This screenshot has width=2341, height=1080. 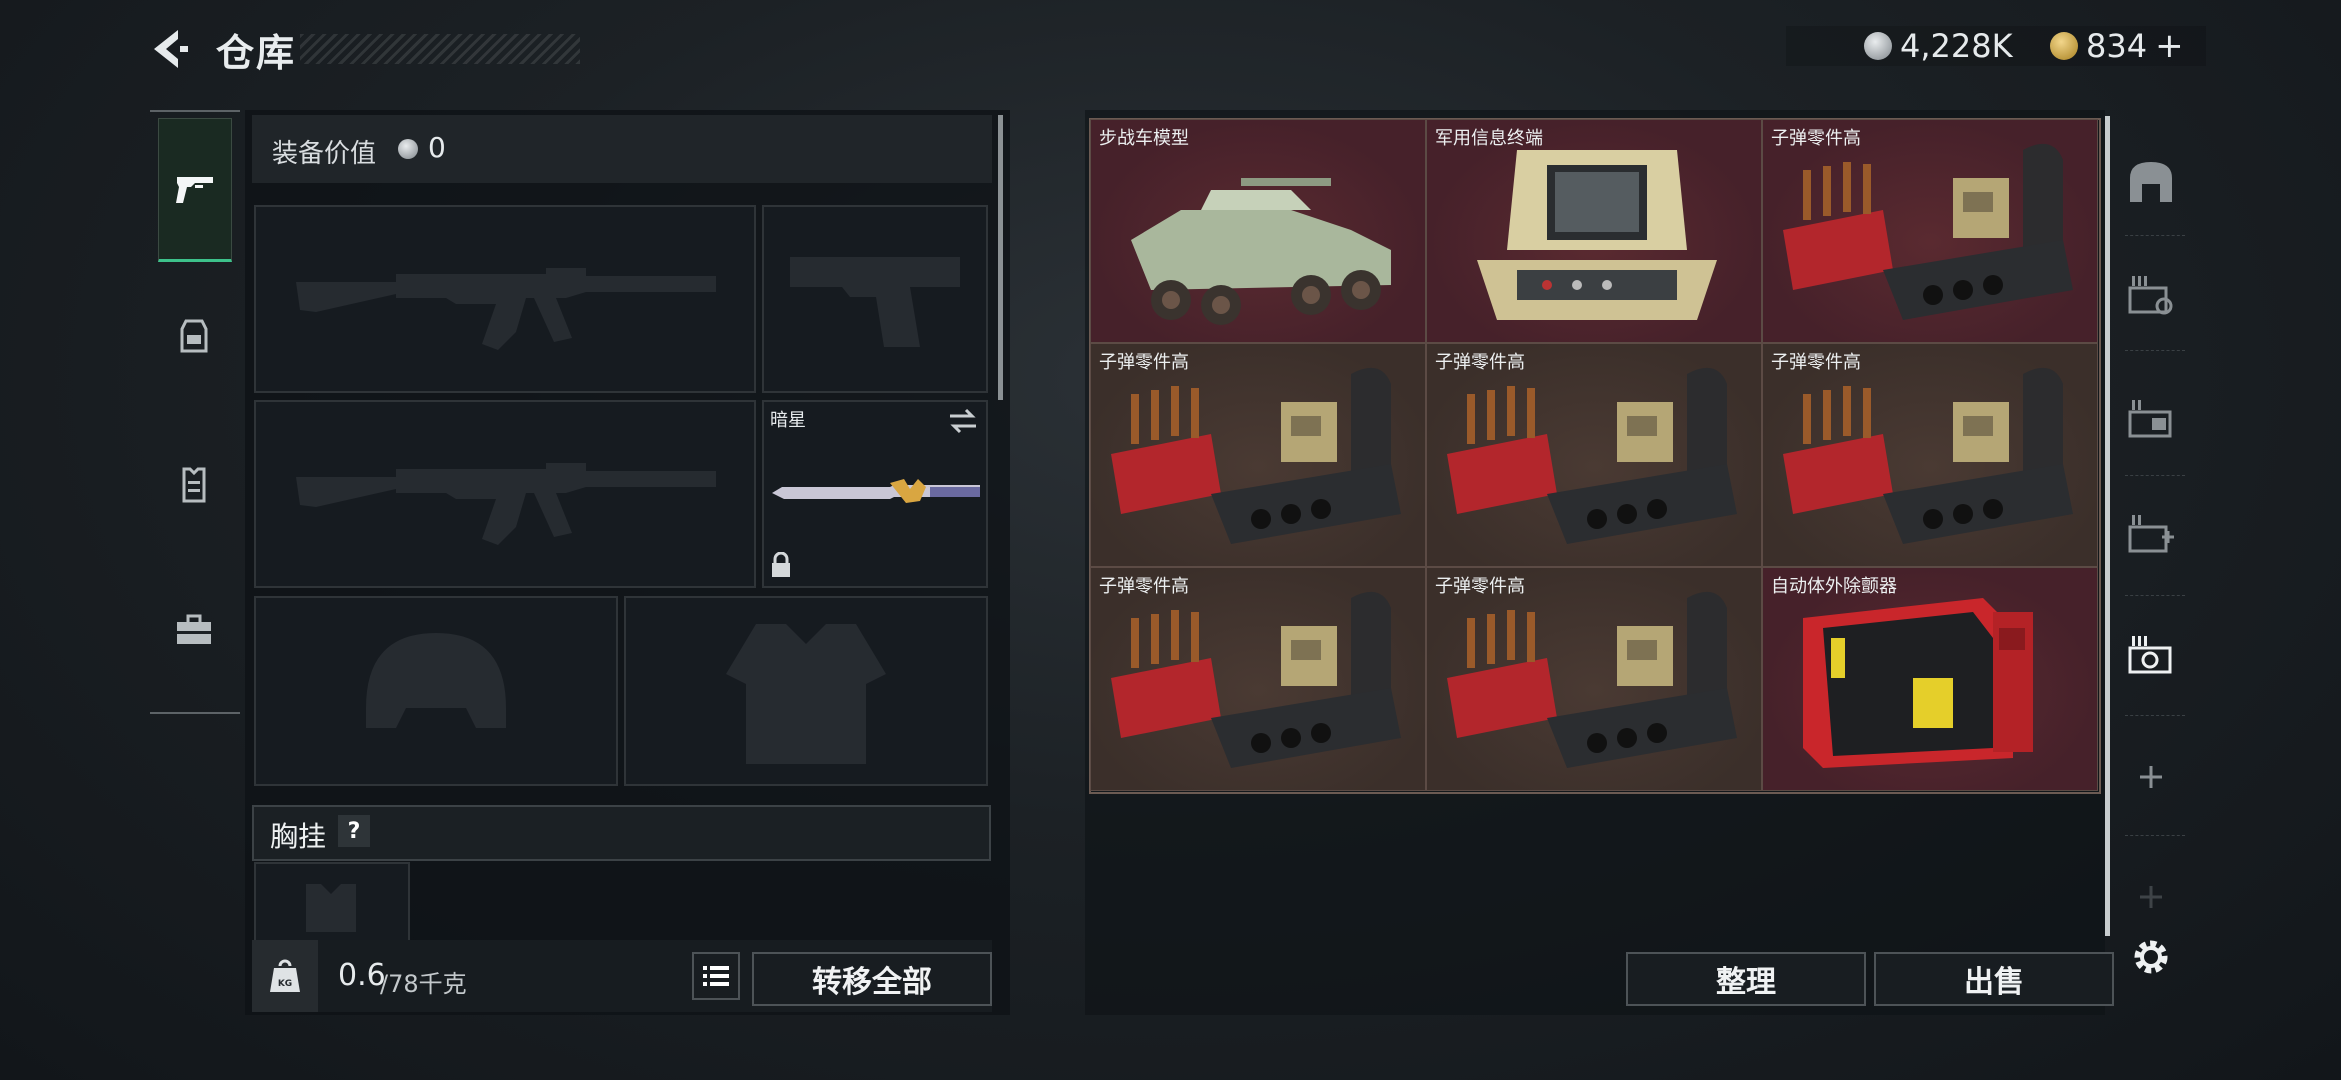 I want to click on silver-currency: 4,228K, so click(x=1938, y=46).